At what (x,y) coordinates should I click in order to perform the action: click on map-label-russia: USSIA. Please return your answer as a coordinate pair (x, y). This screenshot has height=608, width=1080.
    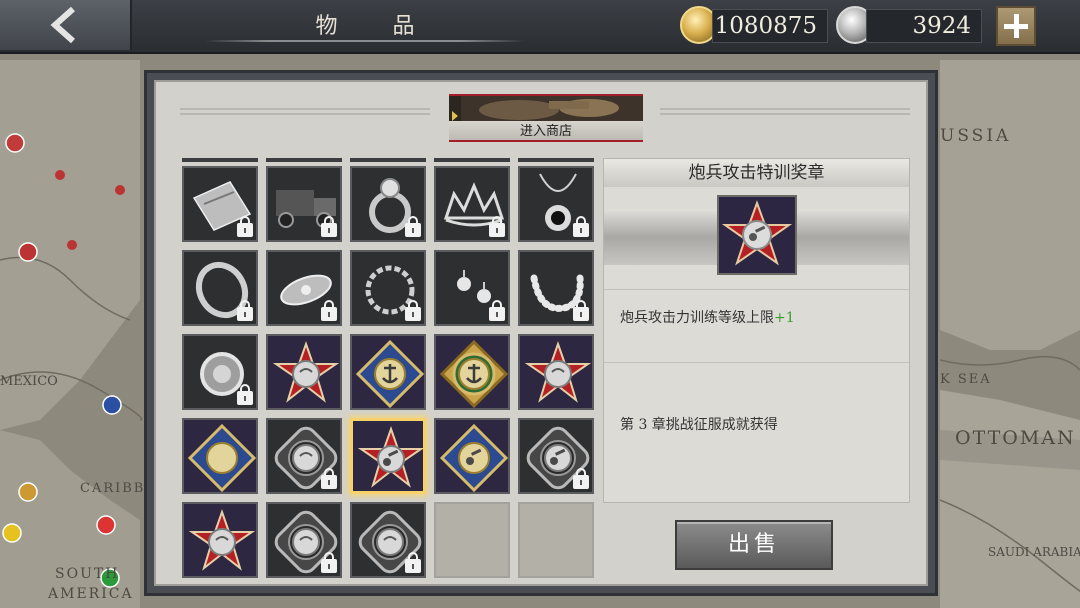
    Looking at the image, I should click on (975, 136).